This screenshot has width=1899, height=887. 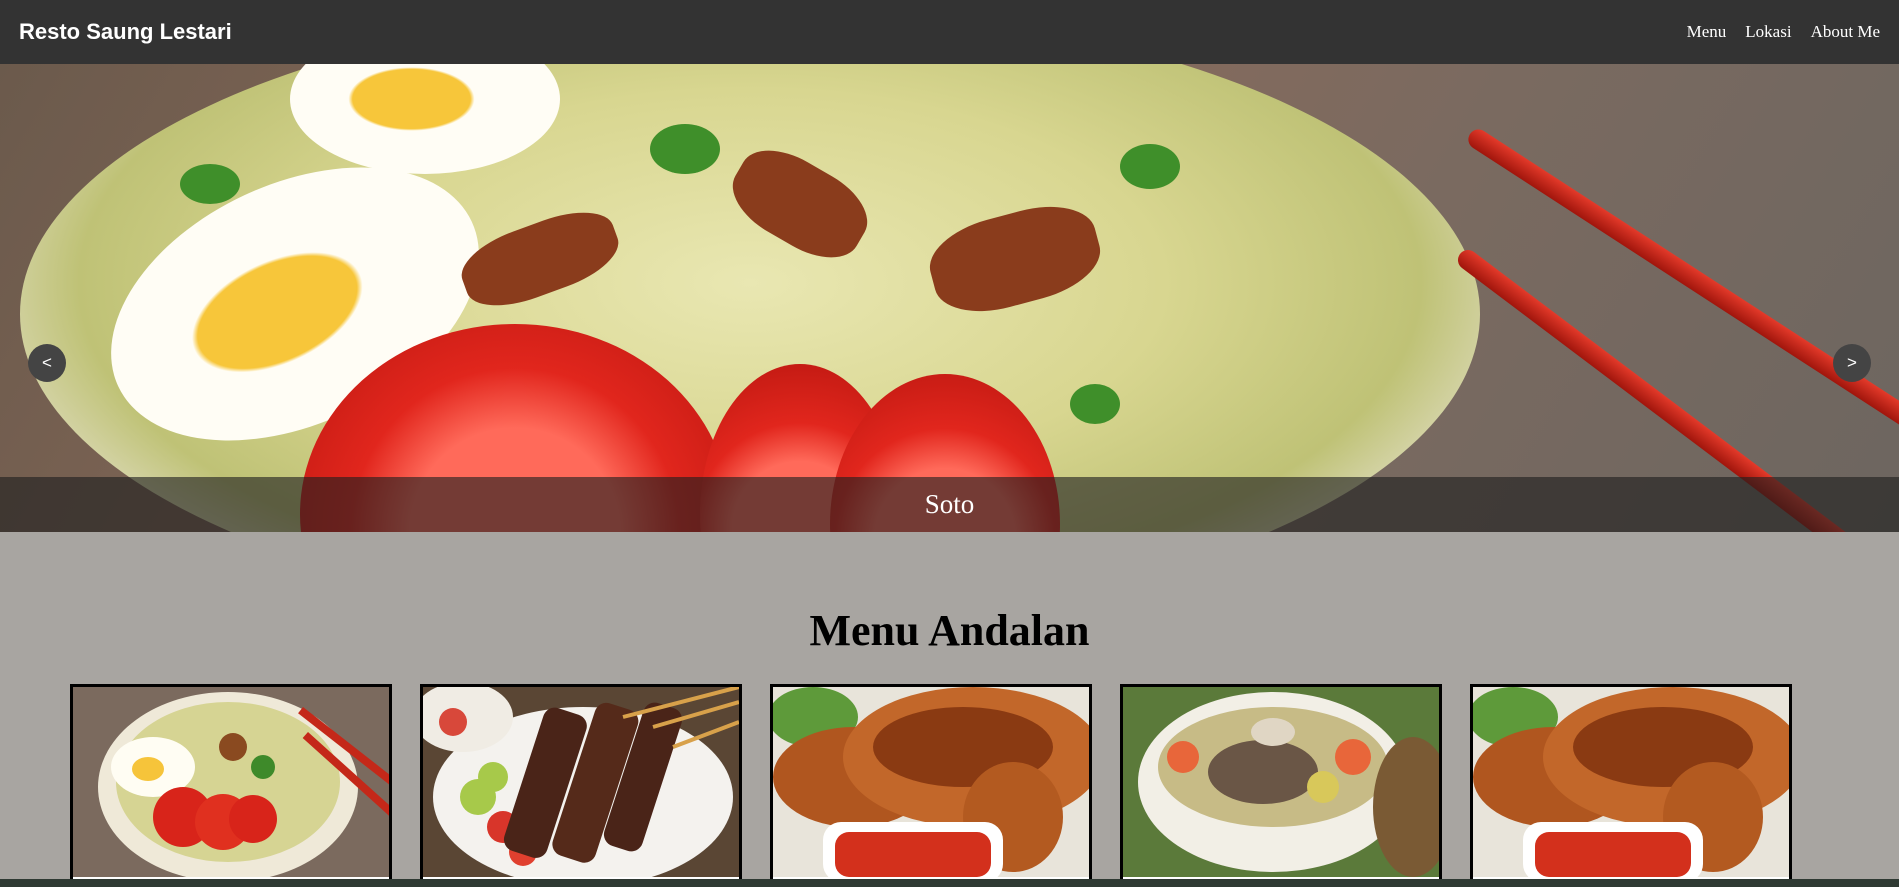 What do you see at coordinates (581, 782) in the screenshot?
I see `dish-image-sate` at bounding box center [581, 782].